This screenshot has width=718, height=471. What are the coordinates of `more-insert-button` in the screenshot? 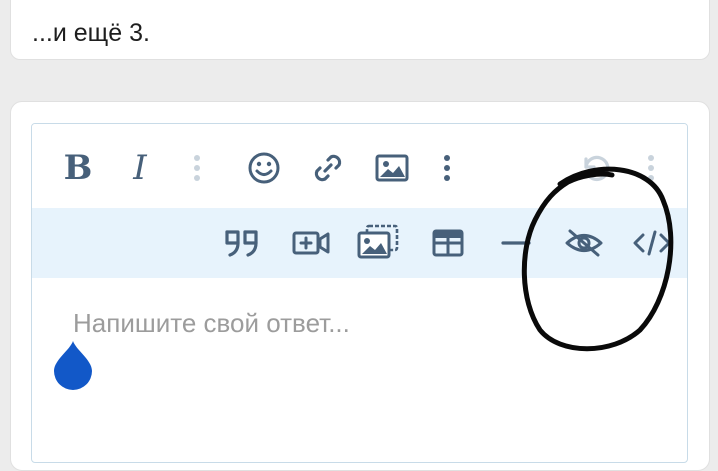 It's located at (447, 168).